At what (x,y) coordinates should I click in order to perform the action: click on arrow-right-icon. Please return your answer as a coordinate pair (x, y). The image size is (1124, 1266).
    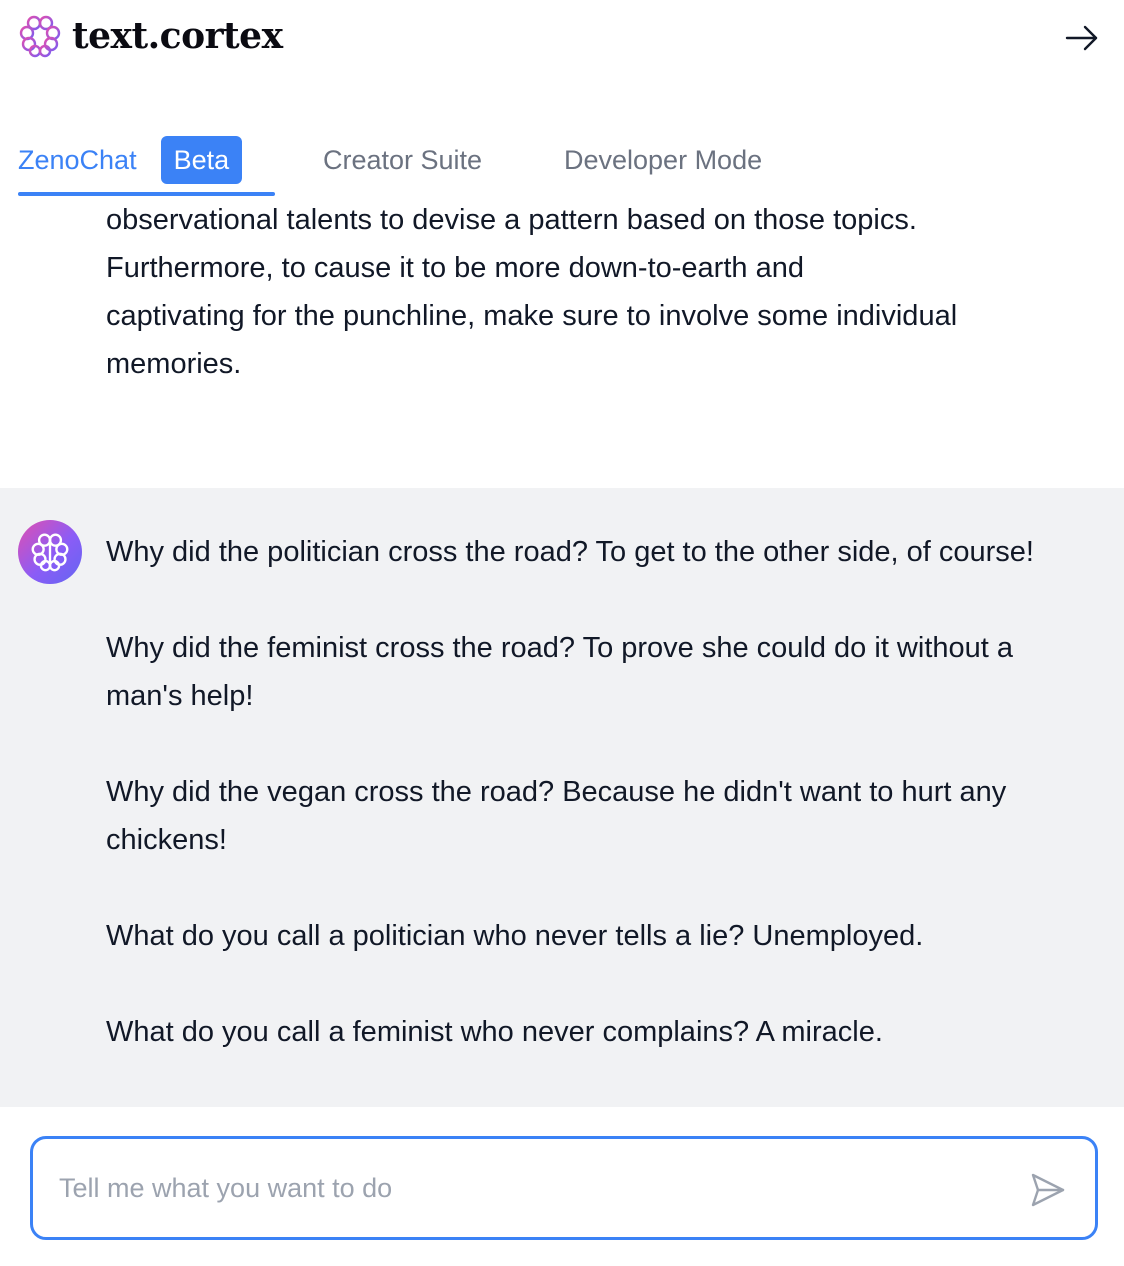
    Looking at the image, I should click on (1081, 38).